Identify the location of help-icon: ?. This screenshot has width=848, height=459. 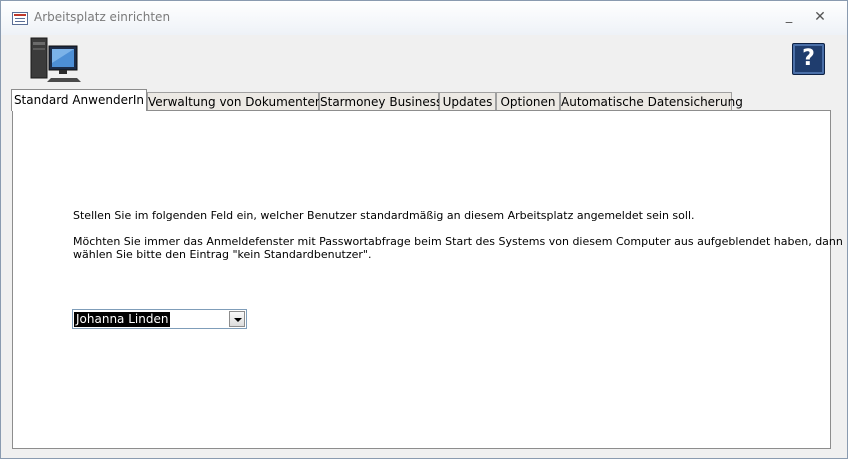
(808, 58).